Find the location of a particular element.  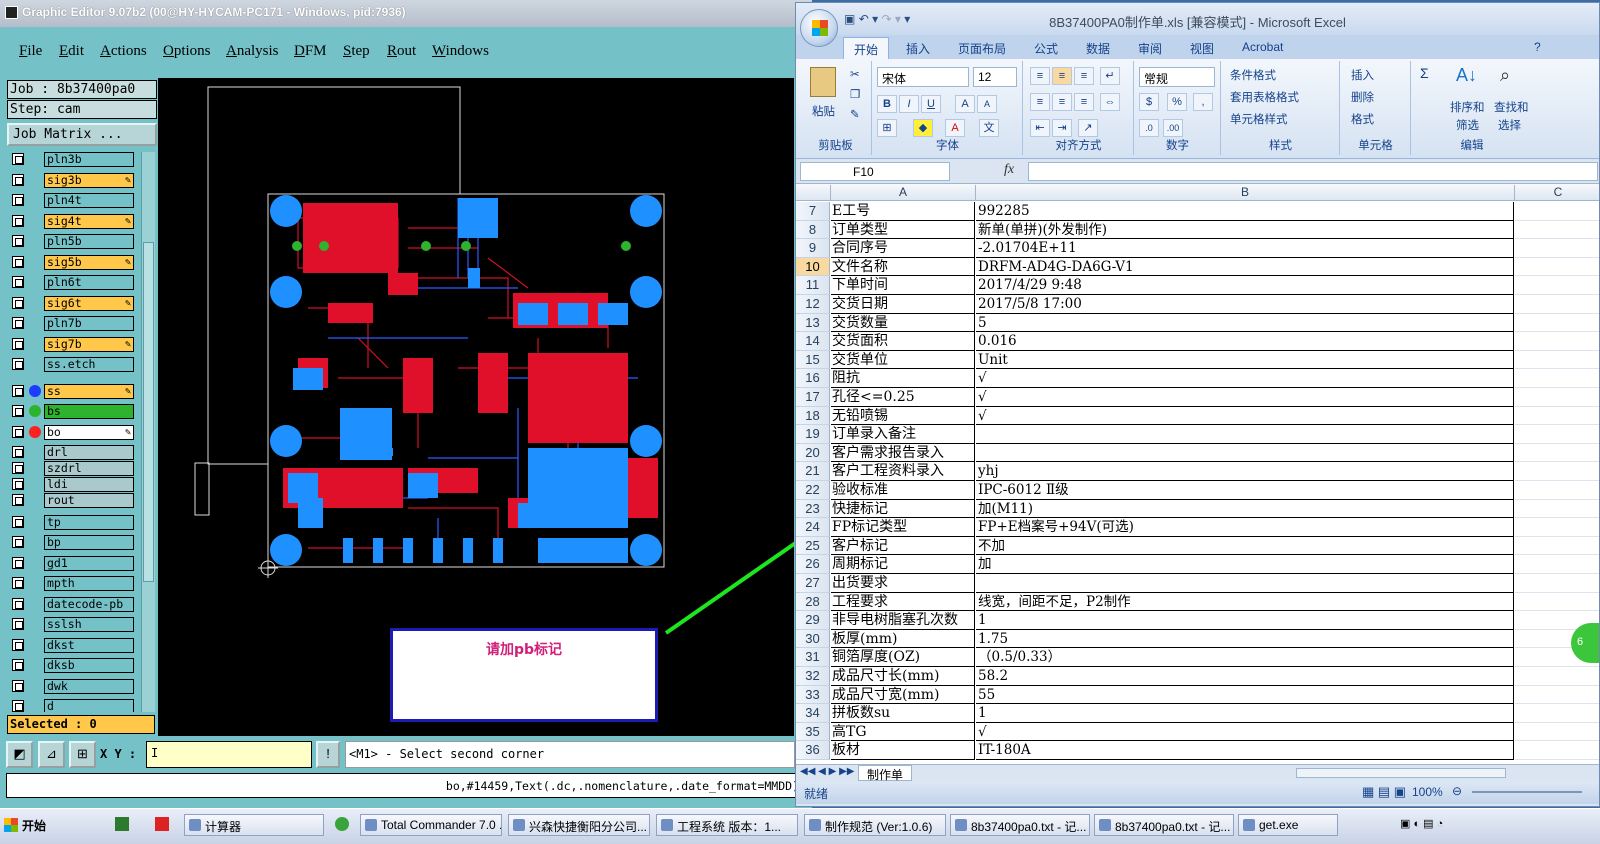

layer-row: sig7b ✎ is located at coordinates (72, 344).